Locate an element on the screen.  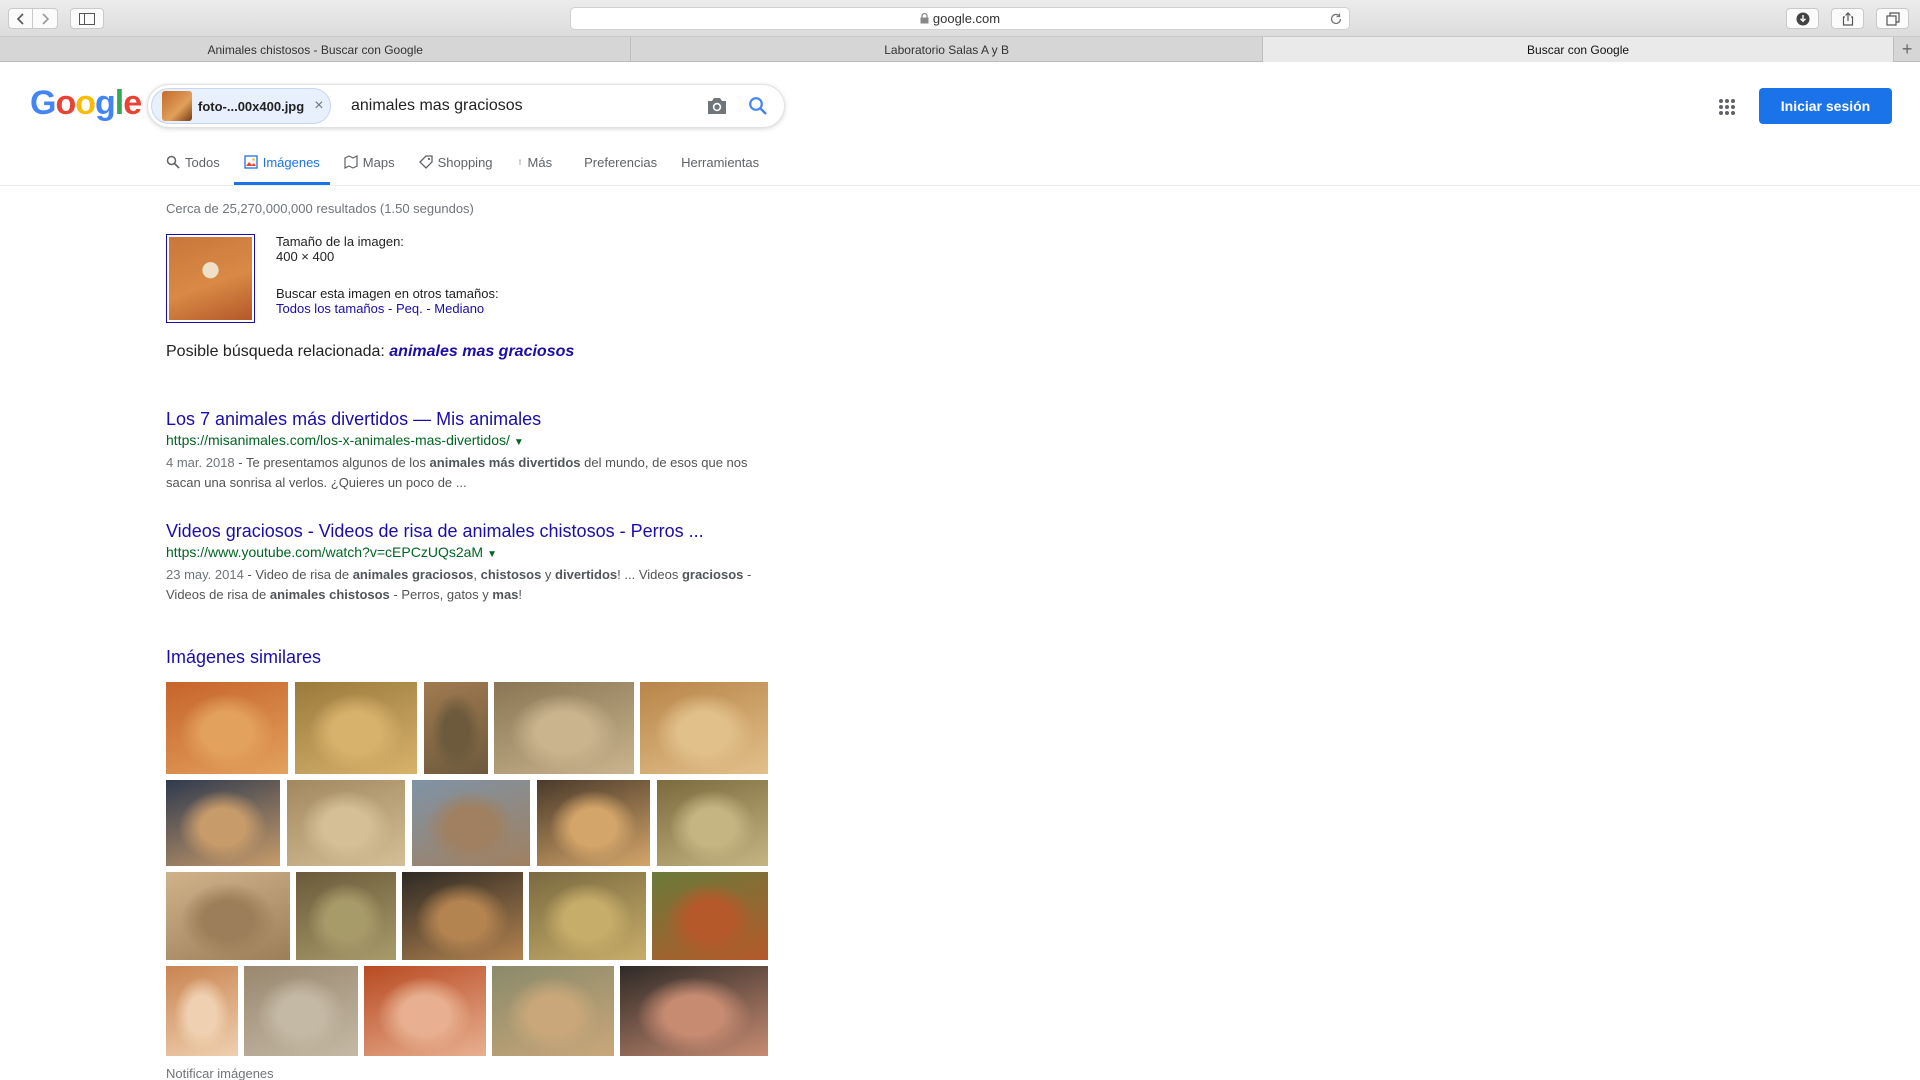
tabs-overview-button is located at coordinates (1892, 18).